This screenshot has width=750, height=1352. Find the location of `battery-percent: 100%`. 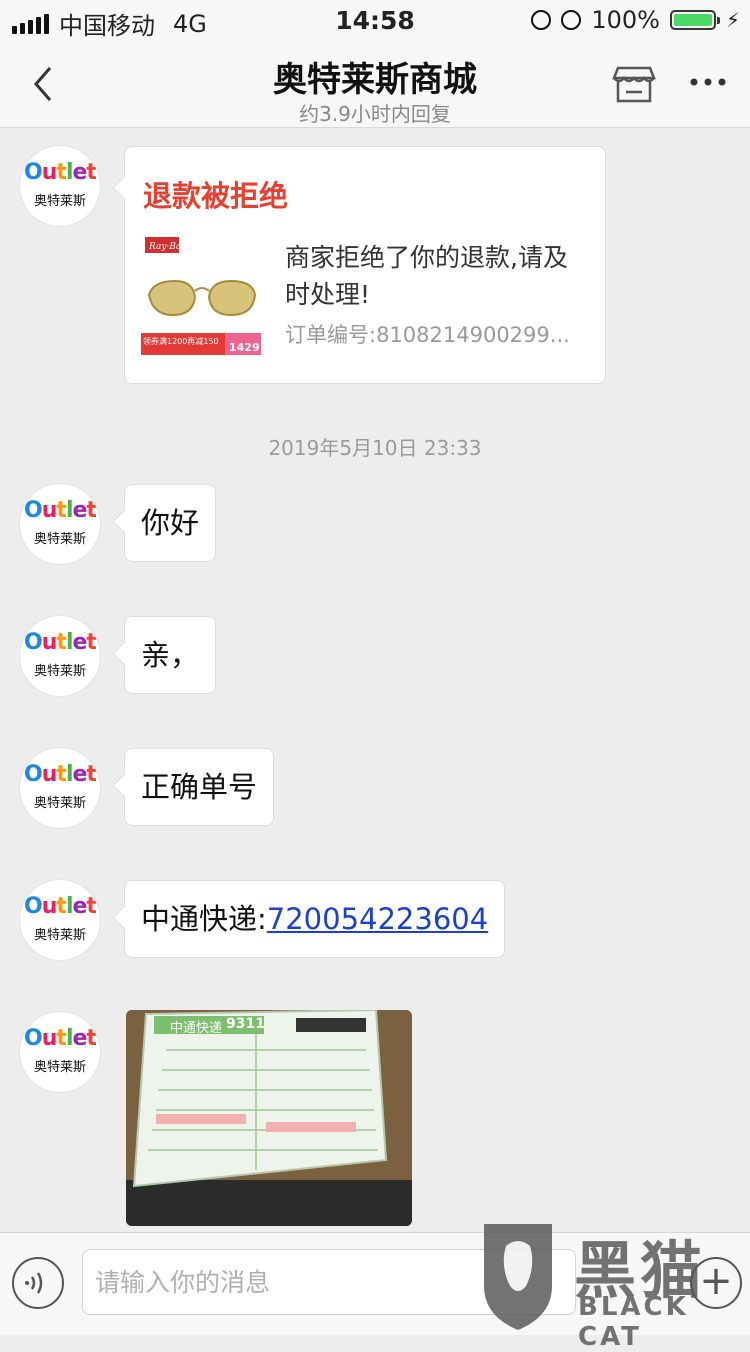

battery-percent: 100% is located at coordinates (625, 20).